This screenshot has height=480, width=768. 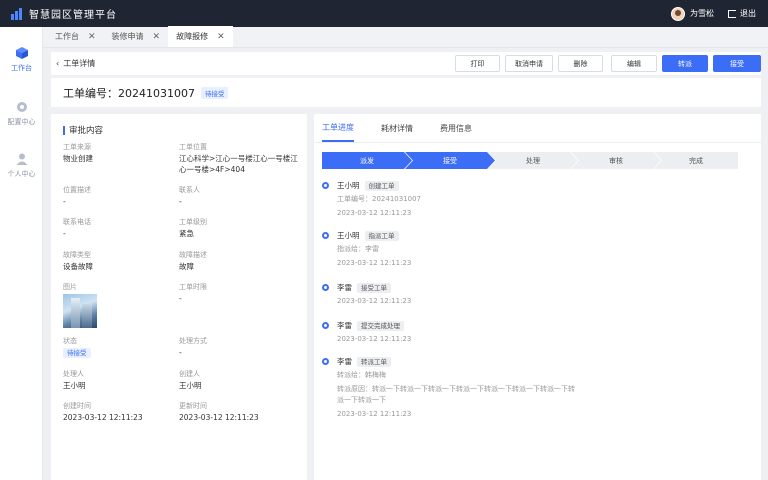 What do you see at coordinates (239, 228) in the screenshot?
I see `field-level: 工单级别 紧急` at bounding box center [239, 228].